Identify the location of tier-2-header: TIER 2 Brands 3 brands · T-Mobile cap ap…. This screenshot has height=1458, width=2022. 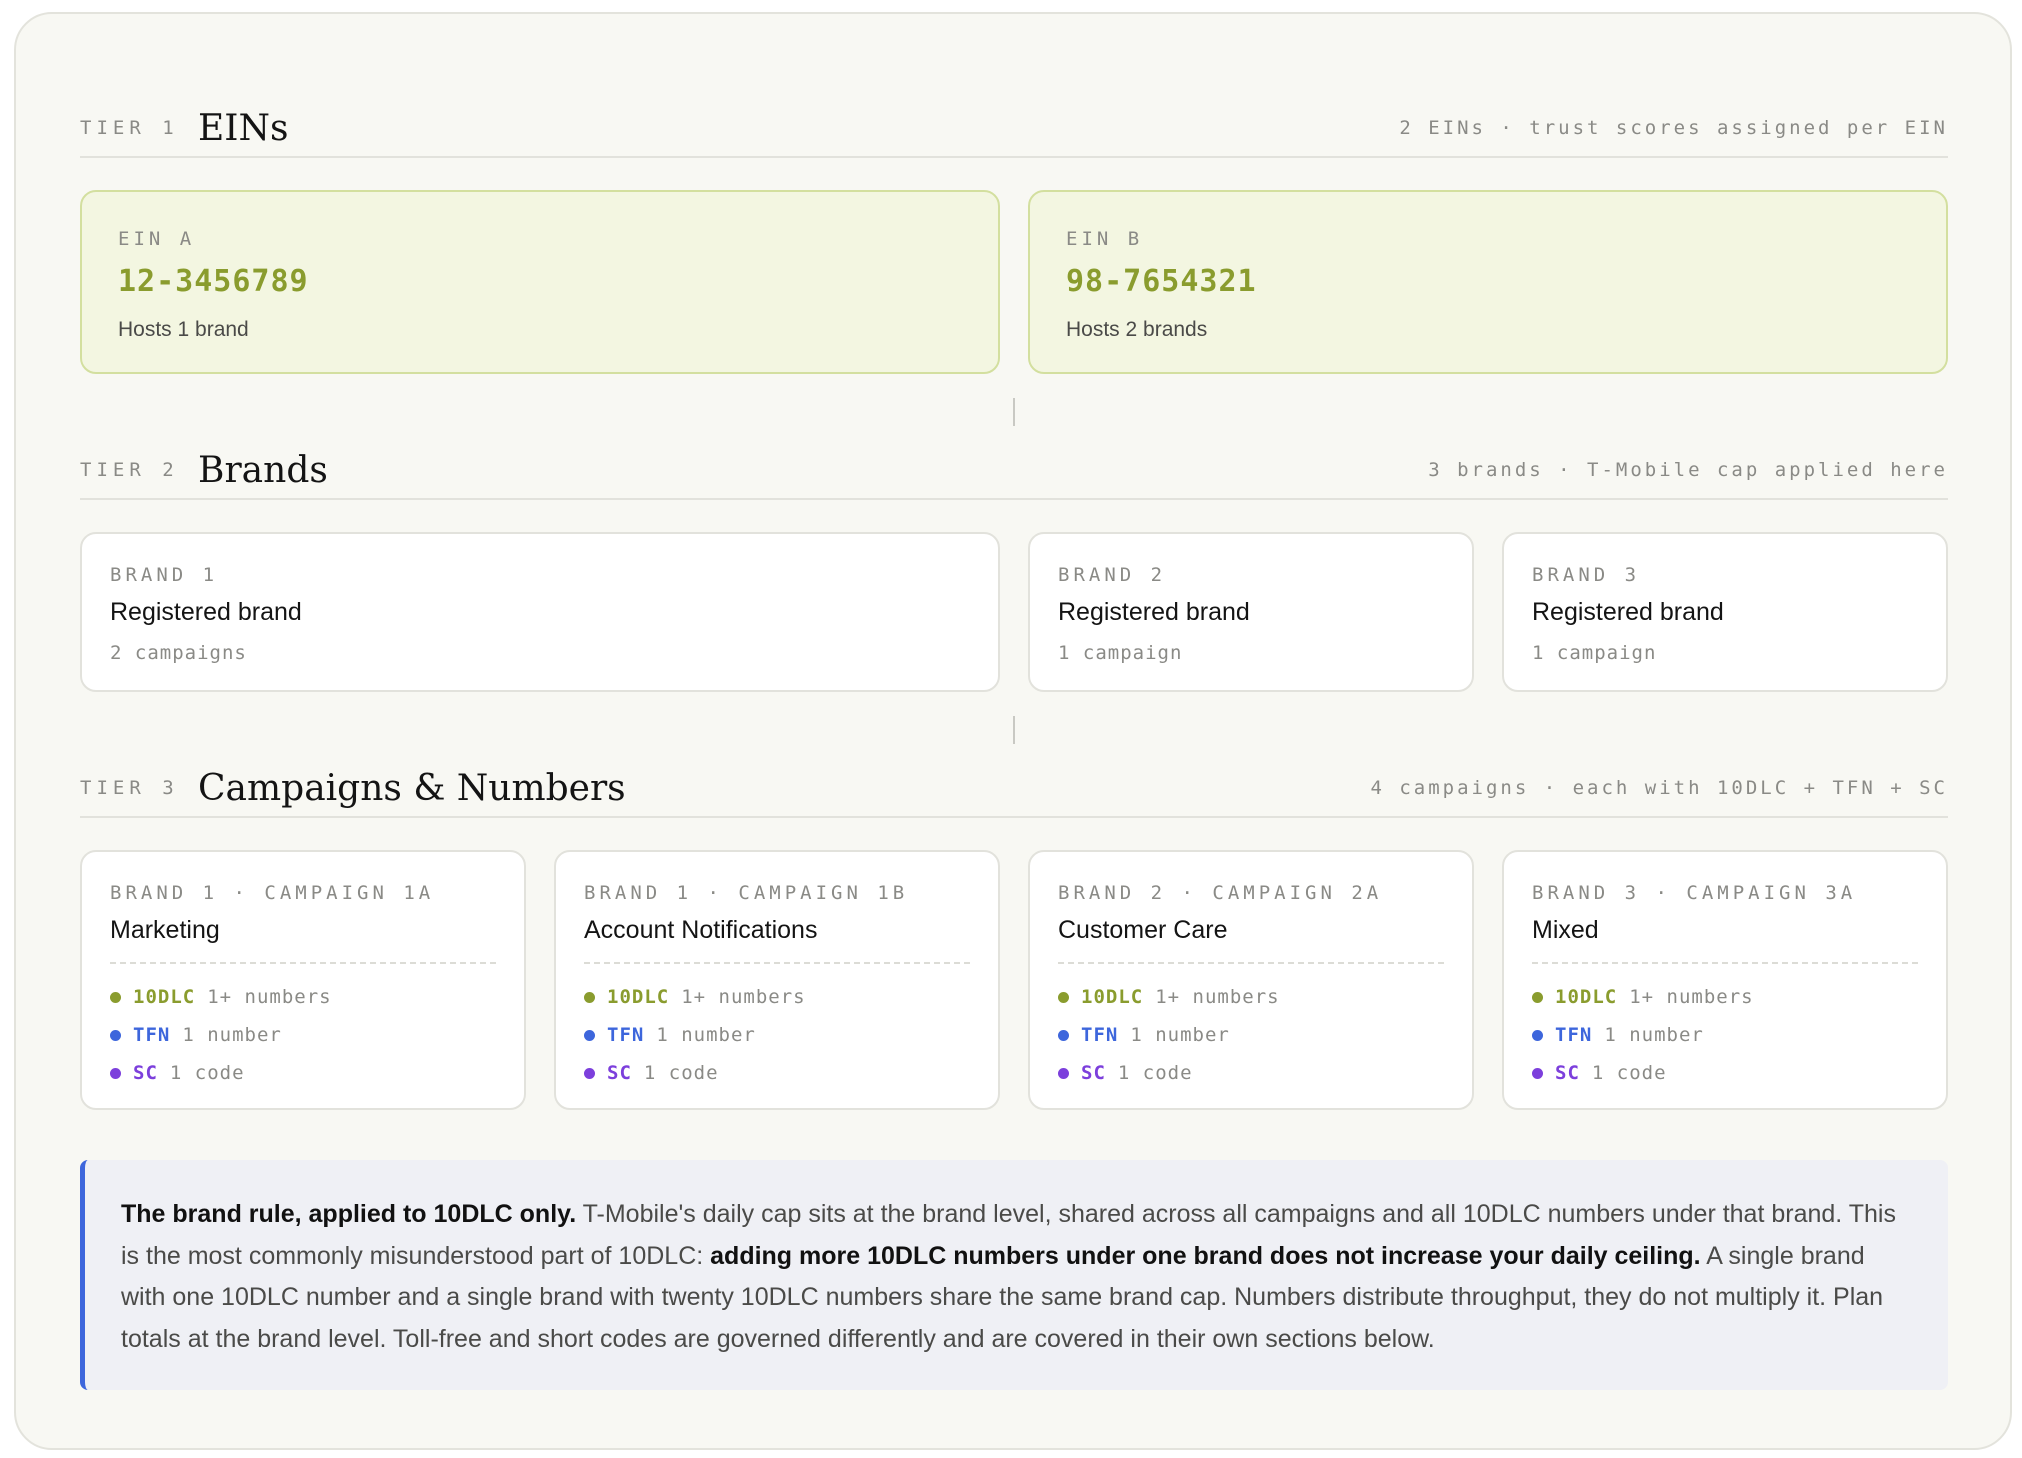
(1014, 470).